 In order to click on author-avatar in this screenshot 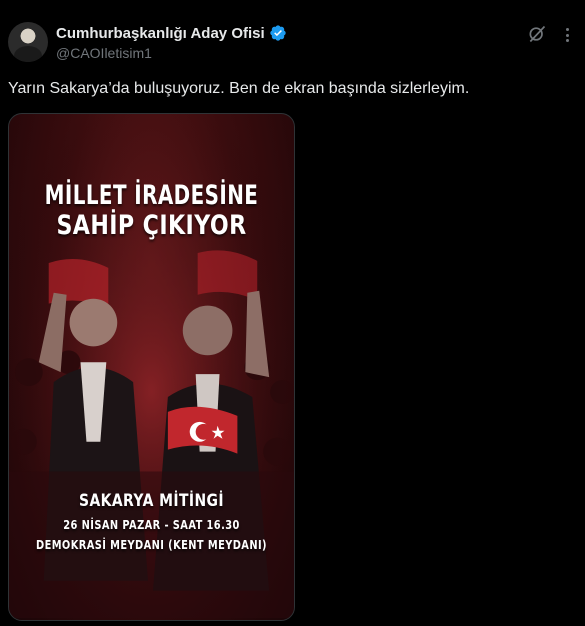, I will do `click(28, 42)`.